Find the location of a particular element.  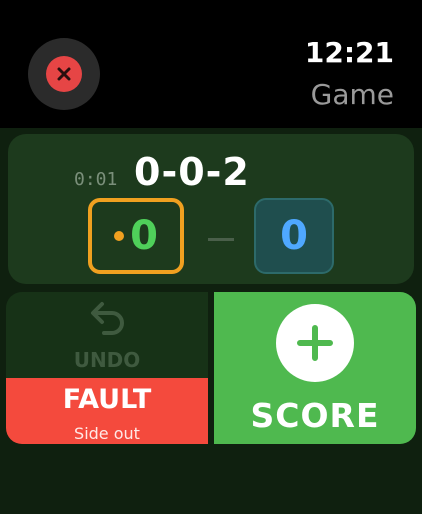

score-label: SCORE is located at coordinates (315, 415).